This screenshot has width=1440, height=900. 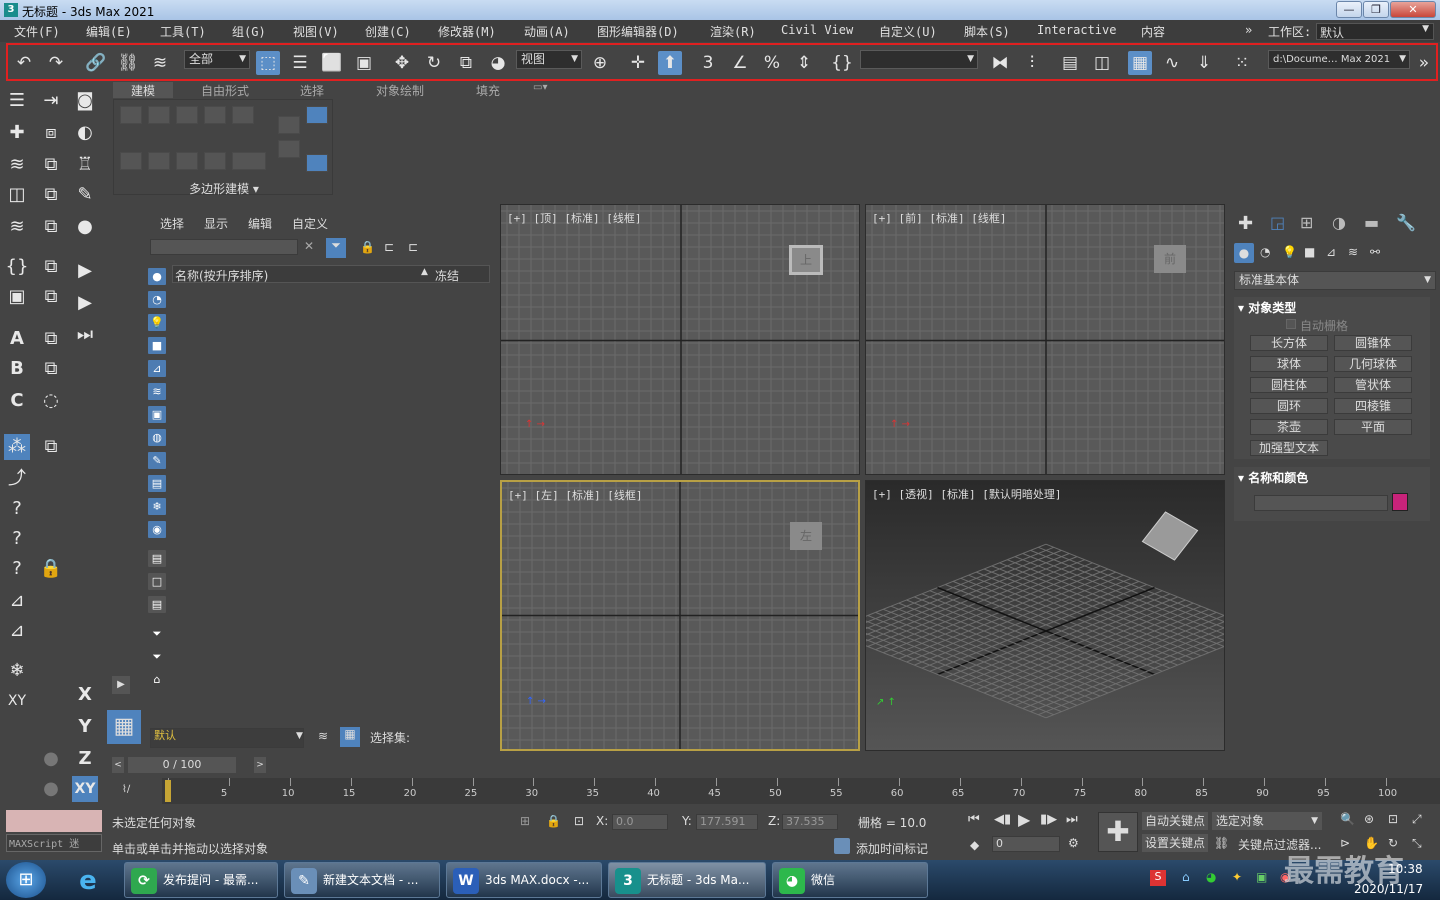 I want to click on menu-rendering: 渲染(R), so click(x=733, y=31).